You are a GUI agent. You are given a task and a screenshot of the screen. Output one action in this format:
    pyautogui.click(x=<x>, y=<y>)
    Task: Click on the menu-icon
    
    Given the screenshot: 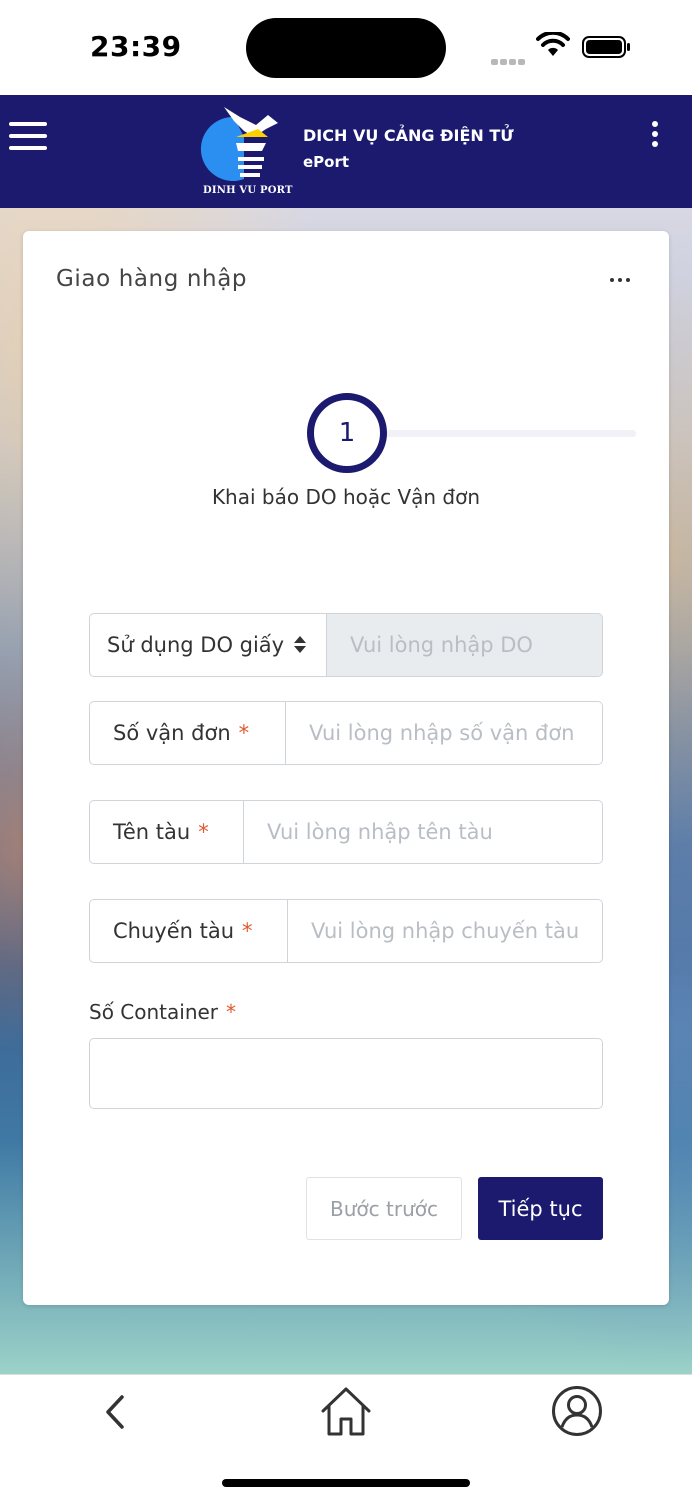 What is the action you would take?
    pyautogui.click(x=28, y=137)
    